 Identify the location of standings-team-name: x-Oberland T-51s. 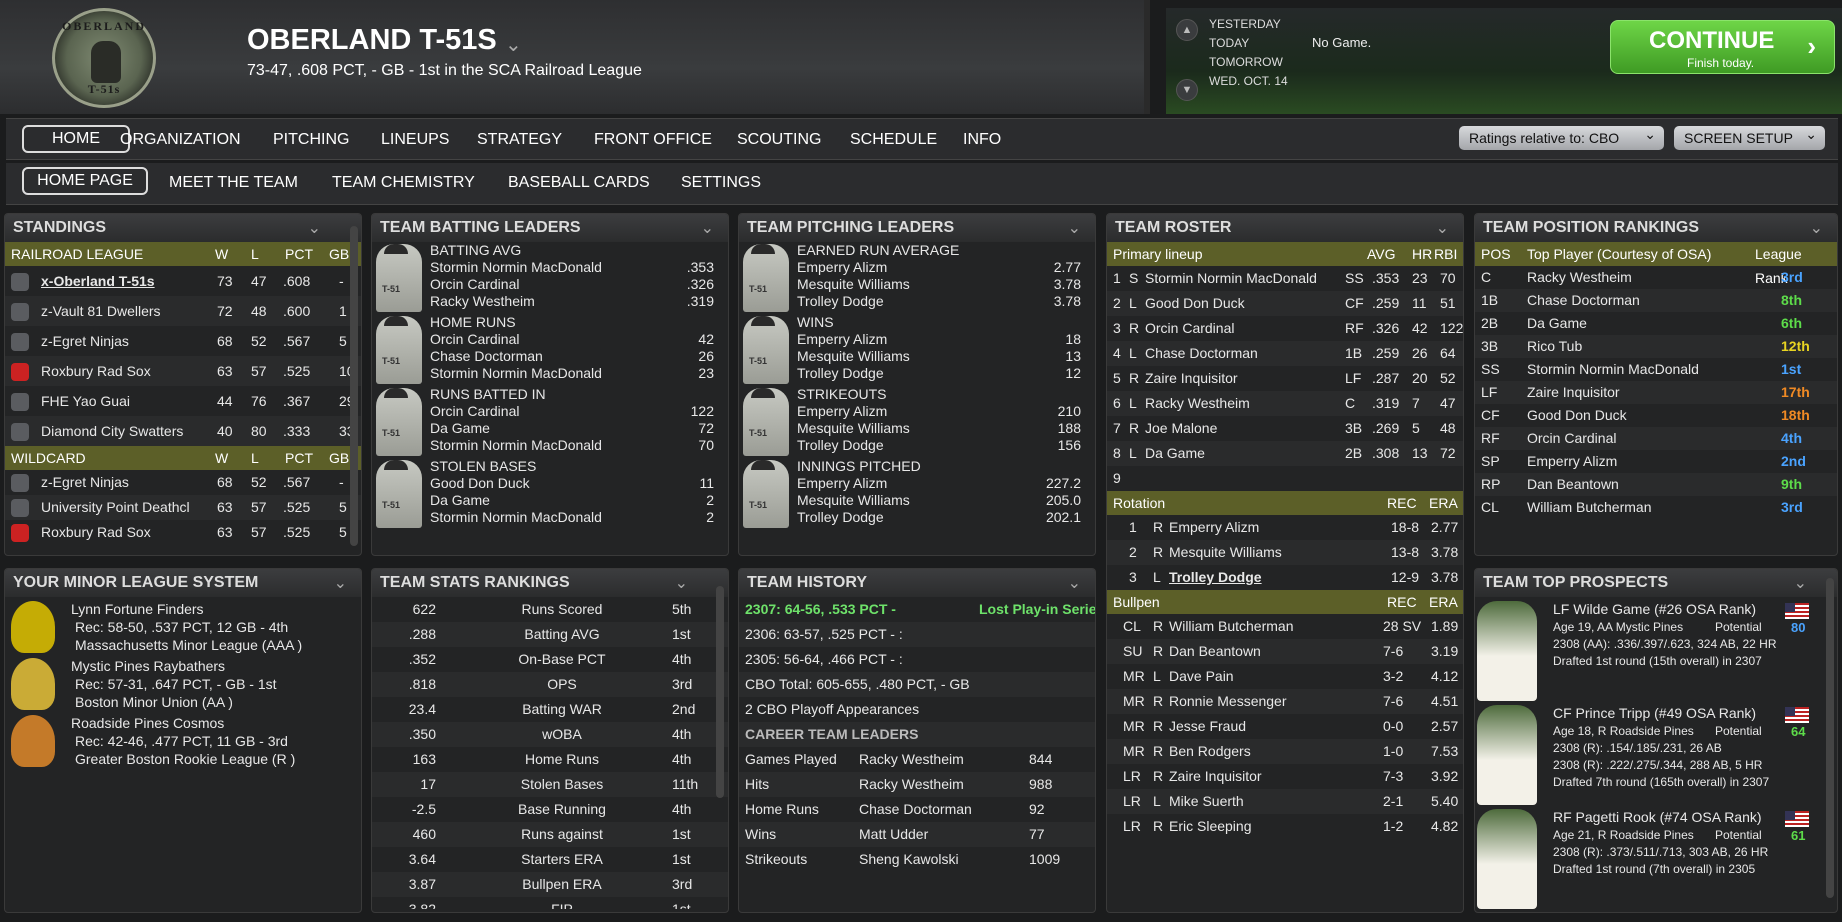
(98, 281).